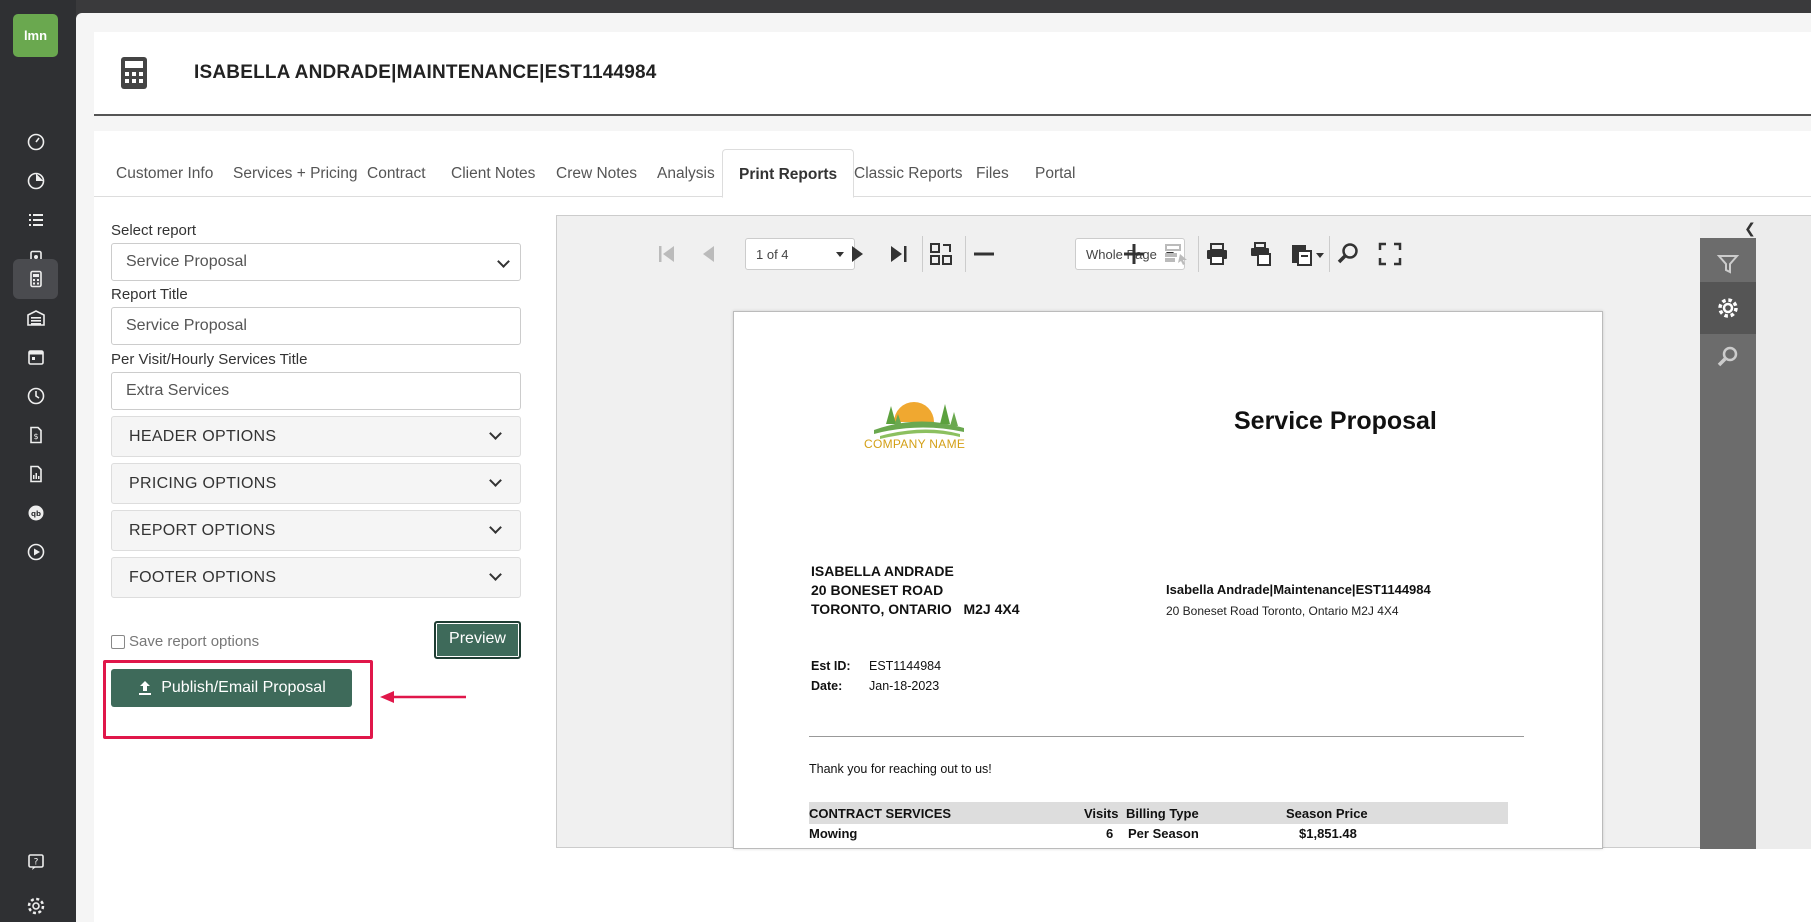  I want to click on publish-email-proposal-button: Publish/Email Proposal, so click(231, 688).